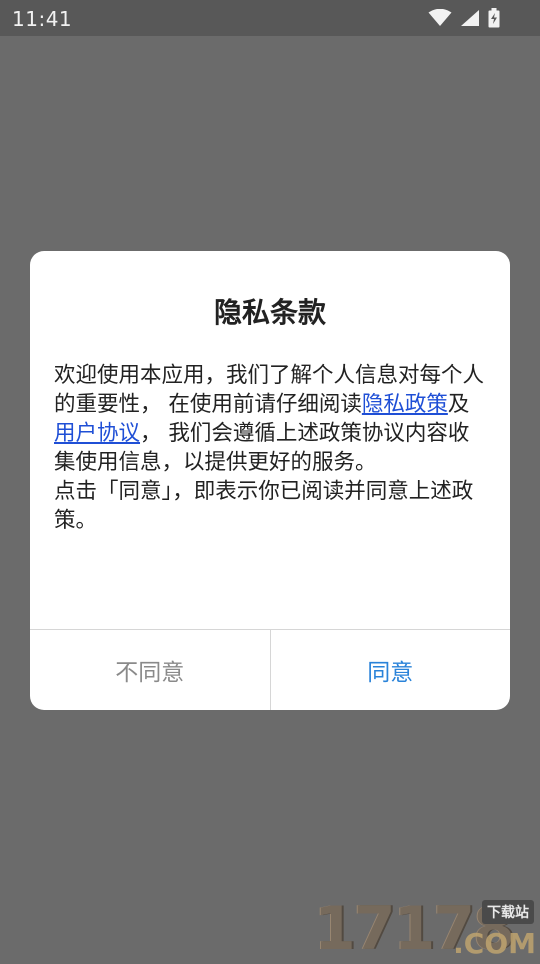 The width and height of the screenshot is (540, 964). Describe the element at coordinates (97, 433) in the screenshot. I see `user-agreement-link: 用户协议` at that location.